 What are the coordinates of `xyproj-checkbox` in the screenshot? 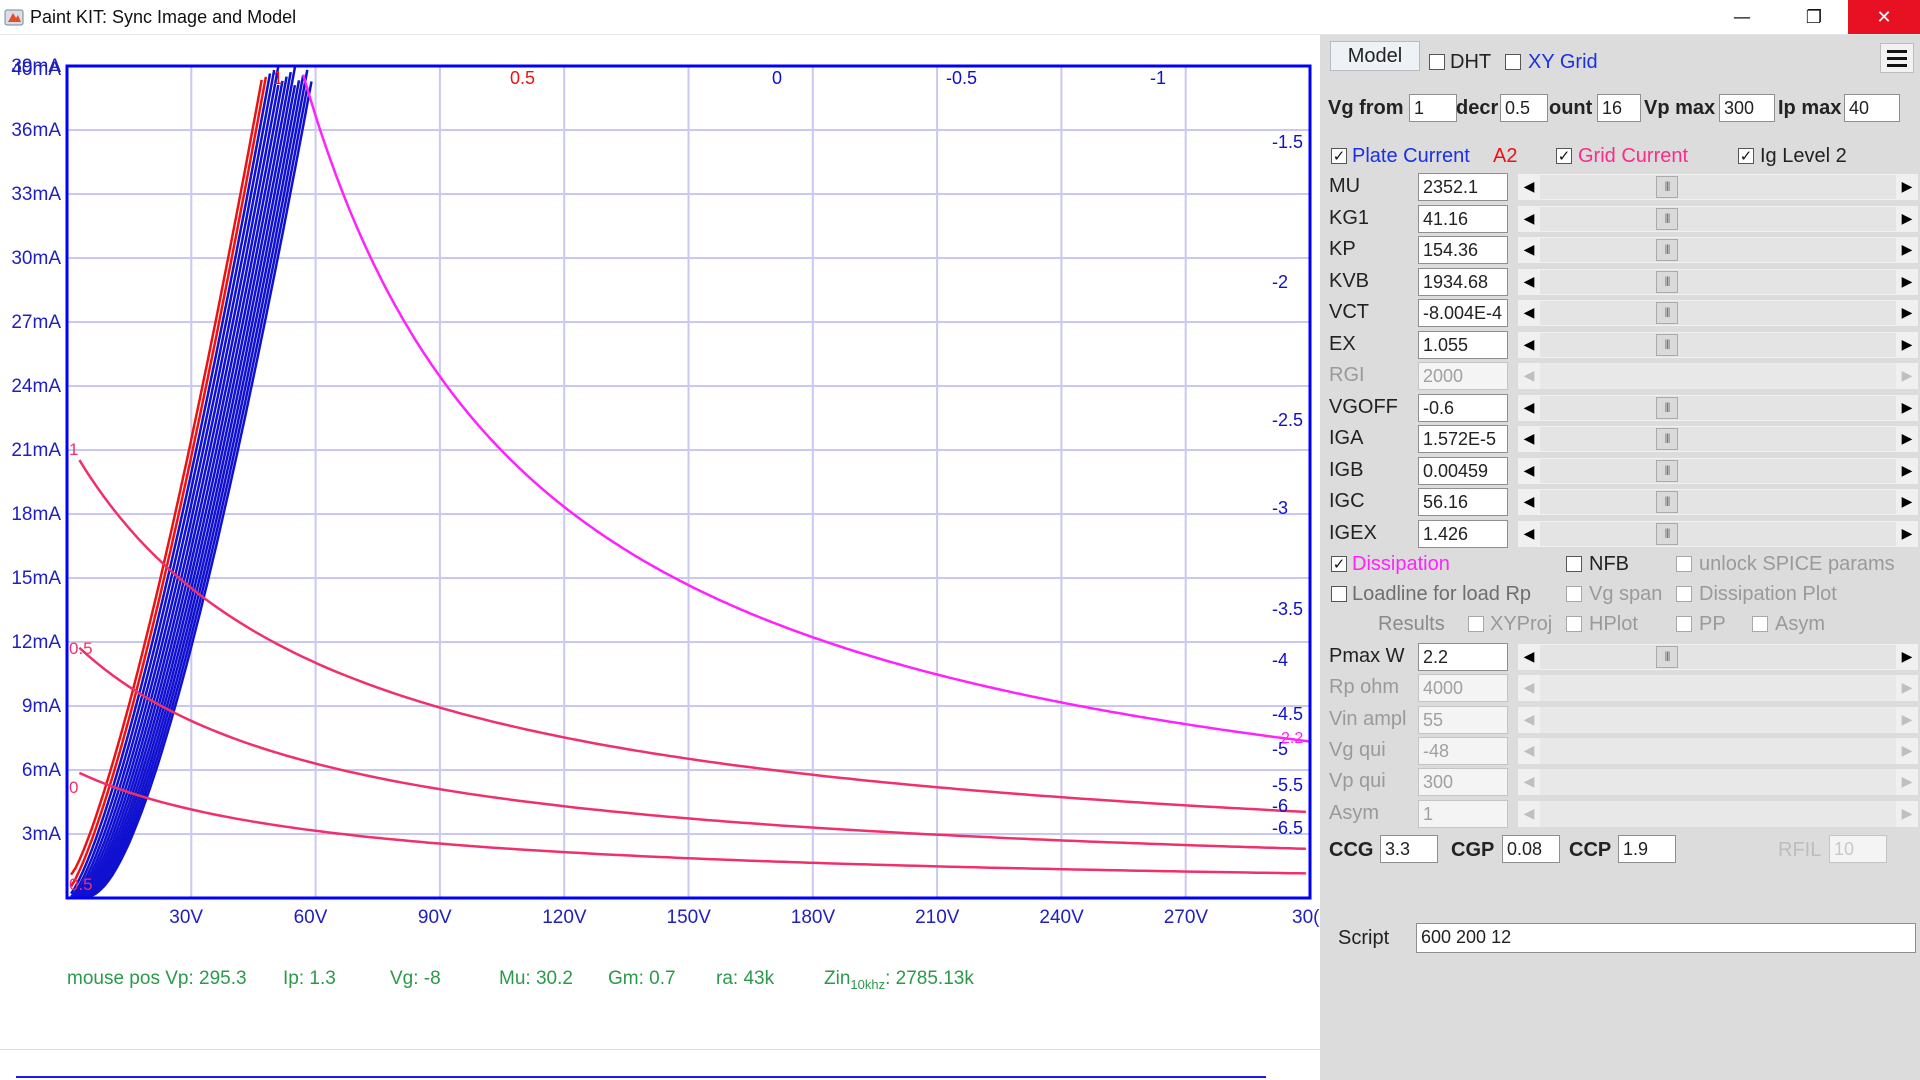 It's located at (1476, 624).